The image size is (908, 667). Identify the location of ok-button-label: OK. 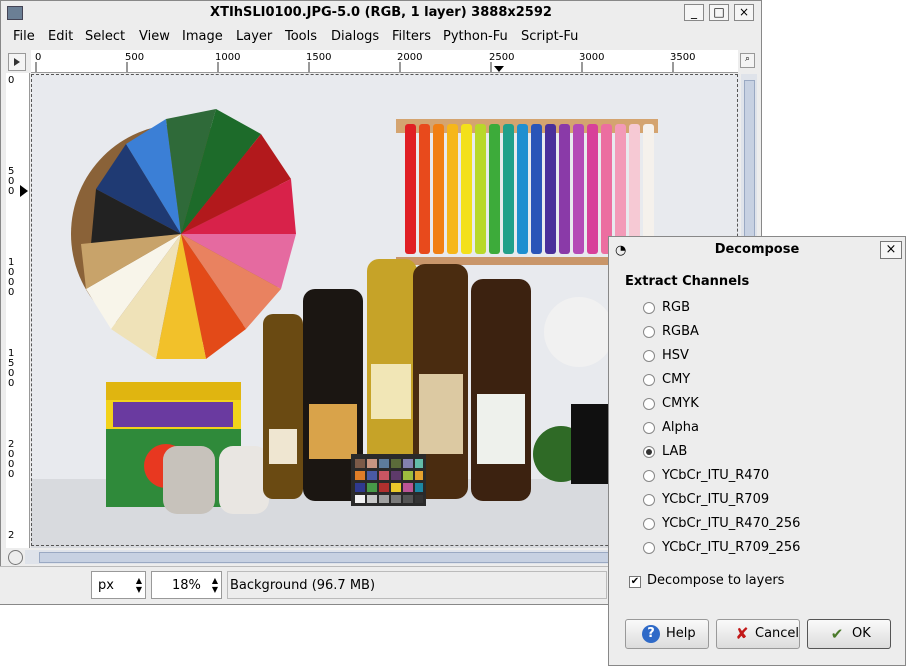
(861, 633).